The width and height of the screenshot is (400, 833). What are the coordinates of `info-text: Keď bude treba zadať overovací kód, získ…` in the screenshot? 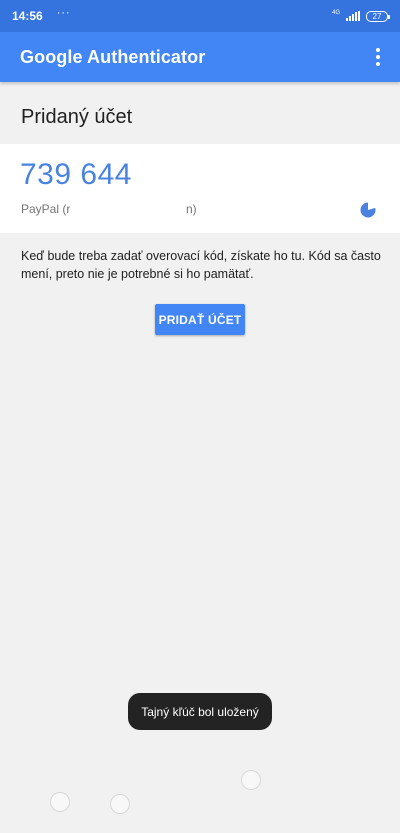 It's located at (201, 265).